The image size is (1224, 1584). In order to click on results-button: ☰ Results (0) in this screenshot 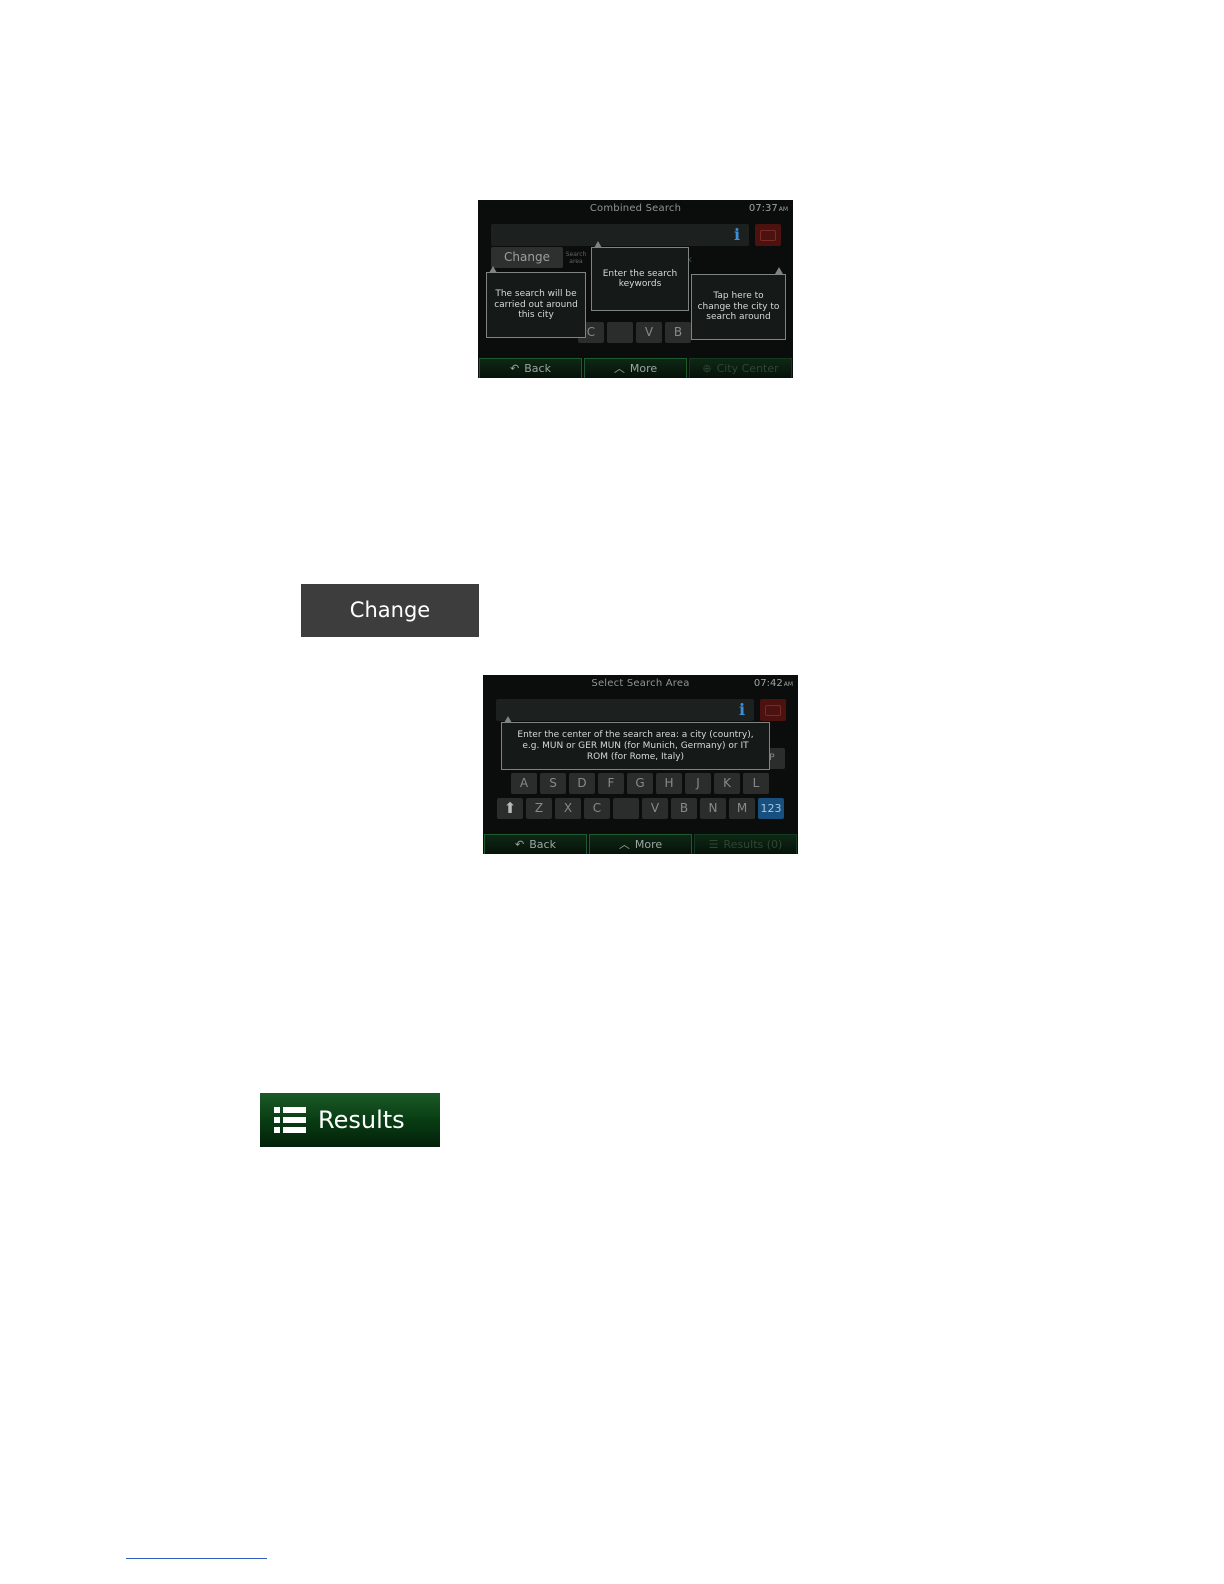, I will do `click(745, 844)`.